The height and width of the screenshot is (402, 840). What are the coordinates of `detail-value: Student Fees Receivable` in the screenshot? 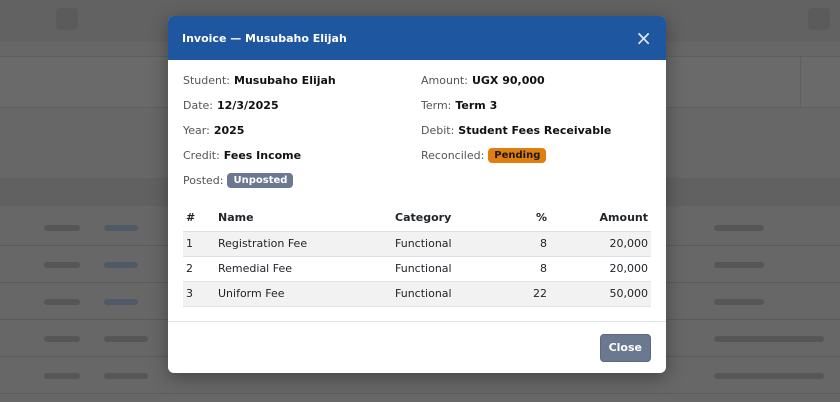 It's located at (535, 130).